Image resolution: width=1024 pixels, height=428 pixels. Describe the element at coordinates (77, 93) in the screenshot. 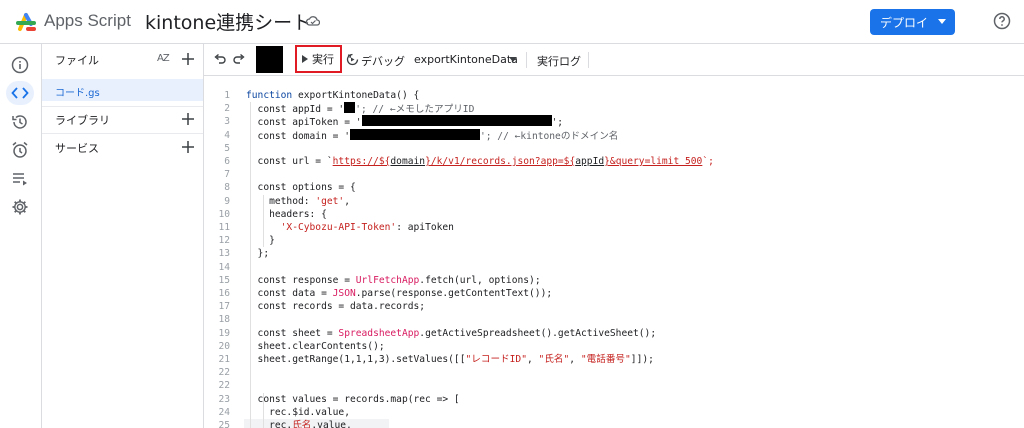

I see `file-name: コード.gs` at that location.